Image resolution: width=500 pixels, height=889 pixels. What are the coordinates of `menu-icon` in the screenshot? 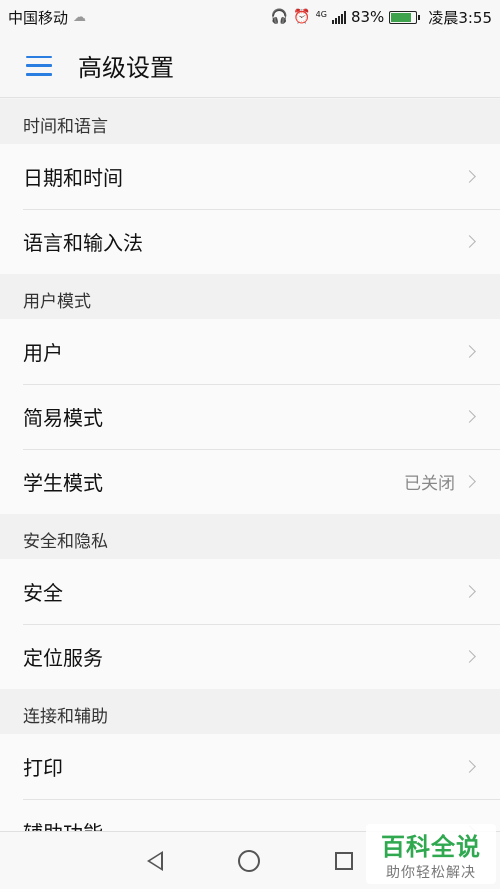 It's located at (39, 65).